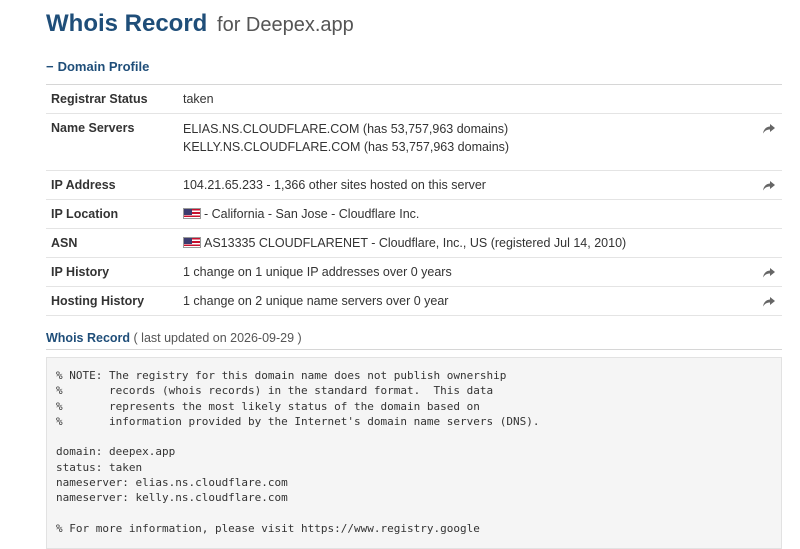 The image size is (800, 549). What do you see at coordinates (50, 66) in the screenshot?
I see `minus-icon: −` at bounding box center [50, 66].